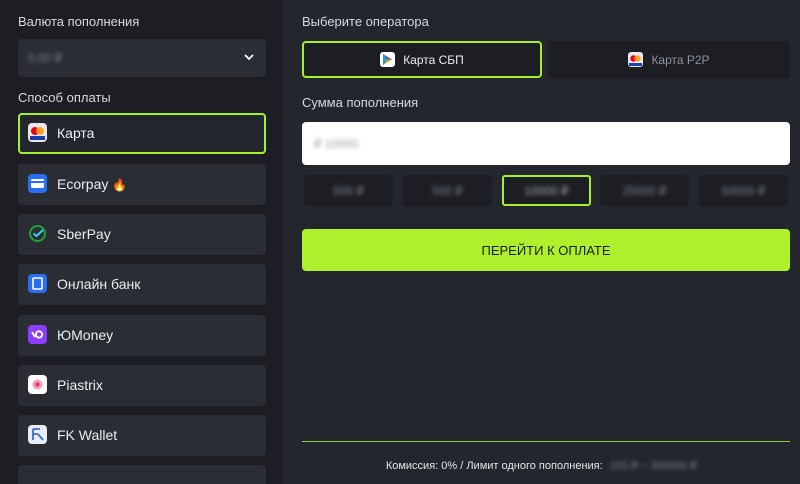  Describe the element at coordinates (87, 435) in the screenshot. I see `method-label: FK Wallet` at that location.